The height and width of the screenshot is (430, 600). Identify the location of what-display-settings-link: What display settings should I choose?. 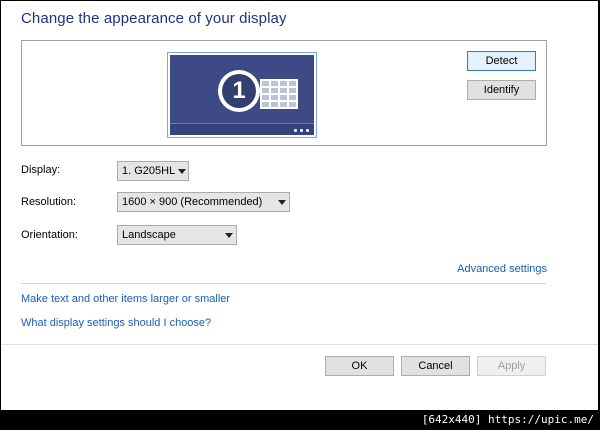
(116, 323).